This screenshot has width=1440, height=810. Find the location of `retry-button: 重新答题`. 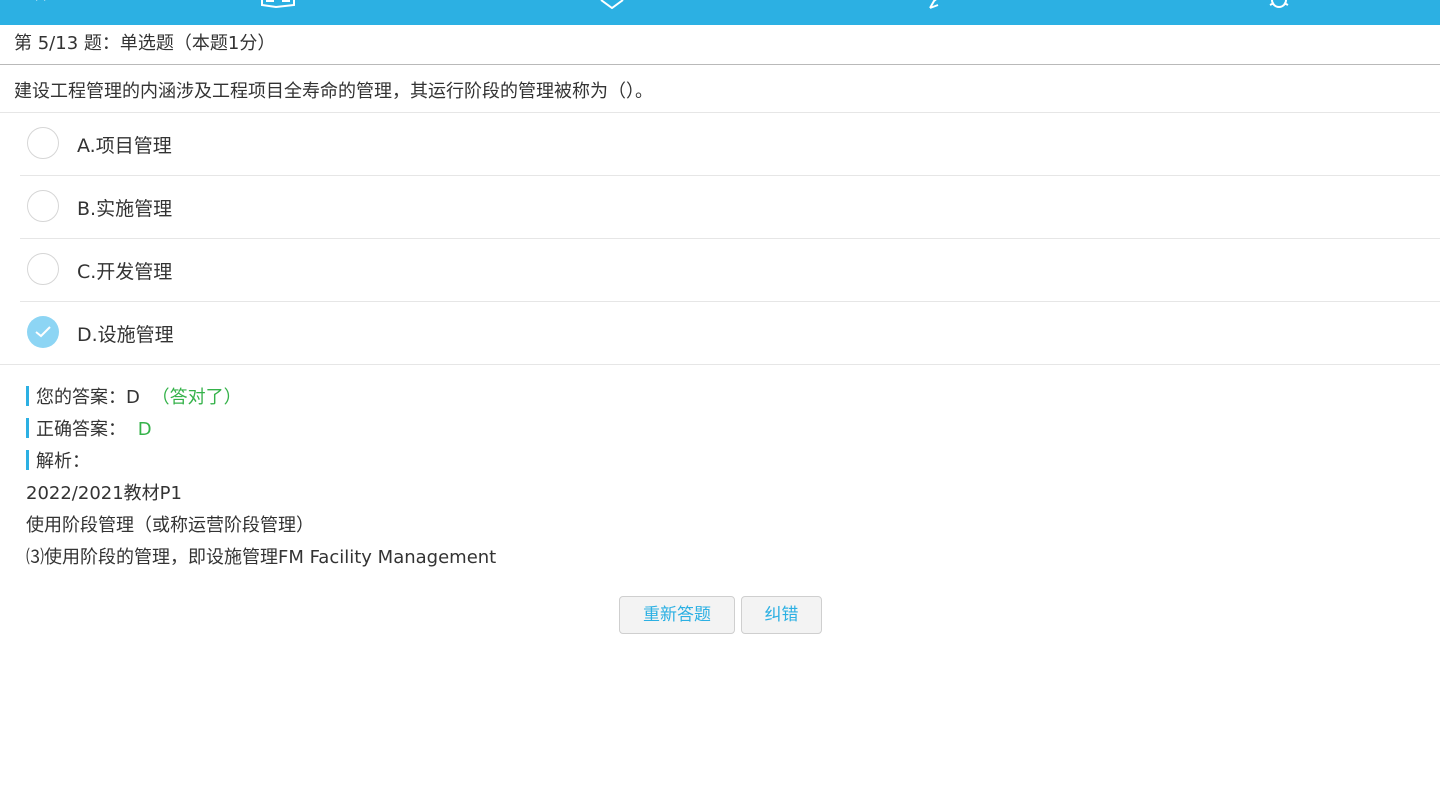

retry-button: 重新答题 is located at coordinates (677, 615).